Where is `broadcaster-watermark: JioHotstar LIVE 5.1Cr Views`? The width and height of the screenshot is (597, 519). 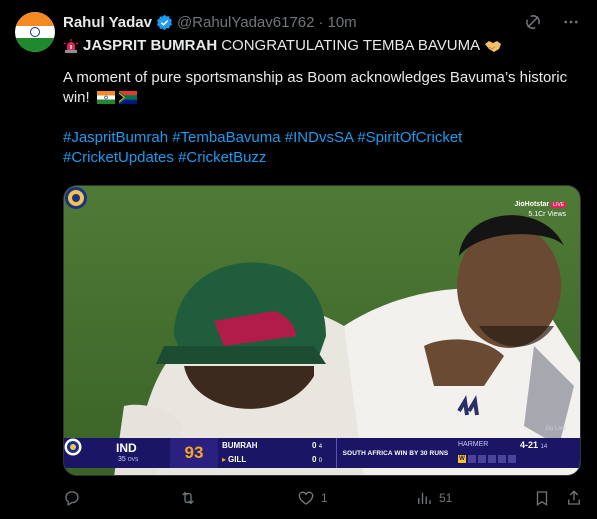
broadcaster-watermark: JioHotstar LIVE 5.1Cr Views is located at coordinates (540, 209).